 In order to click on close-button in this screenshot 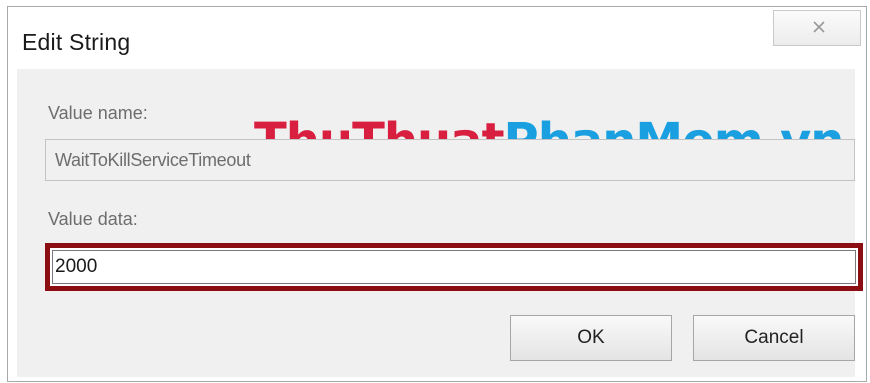, I will do `click(817, 28)`.